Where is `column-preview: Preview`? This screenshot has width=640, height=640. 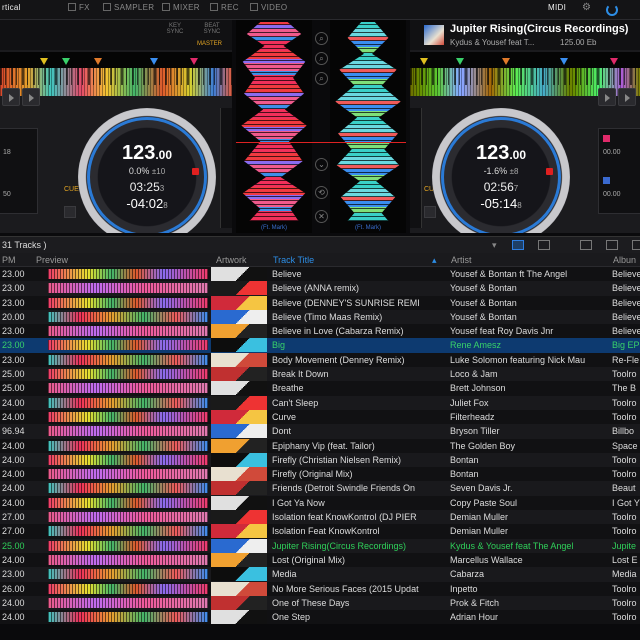 column-preview: Preview is located at coordinates (52, 260).